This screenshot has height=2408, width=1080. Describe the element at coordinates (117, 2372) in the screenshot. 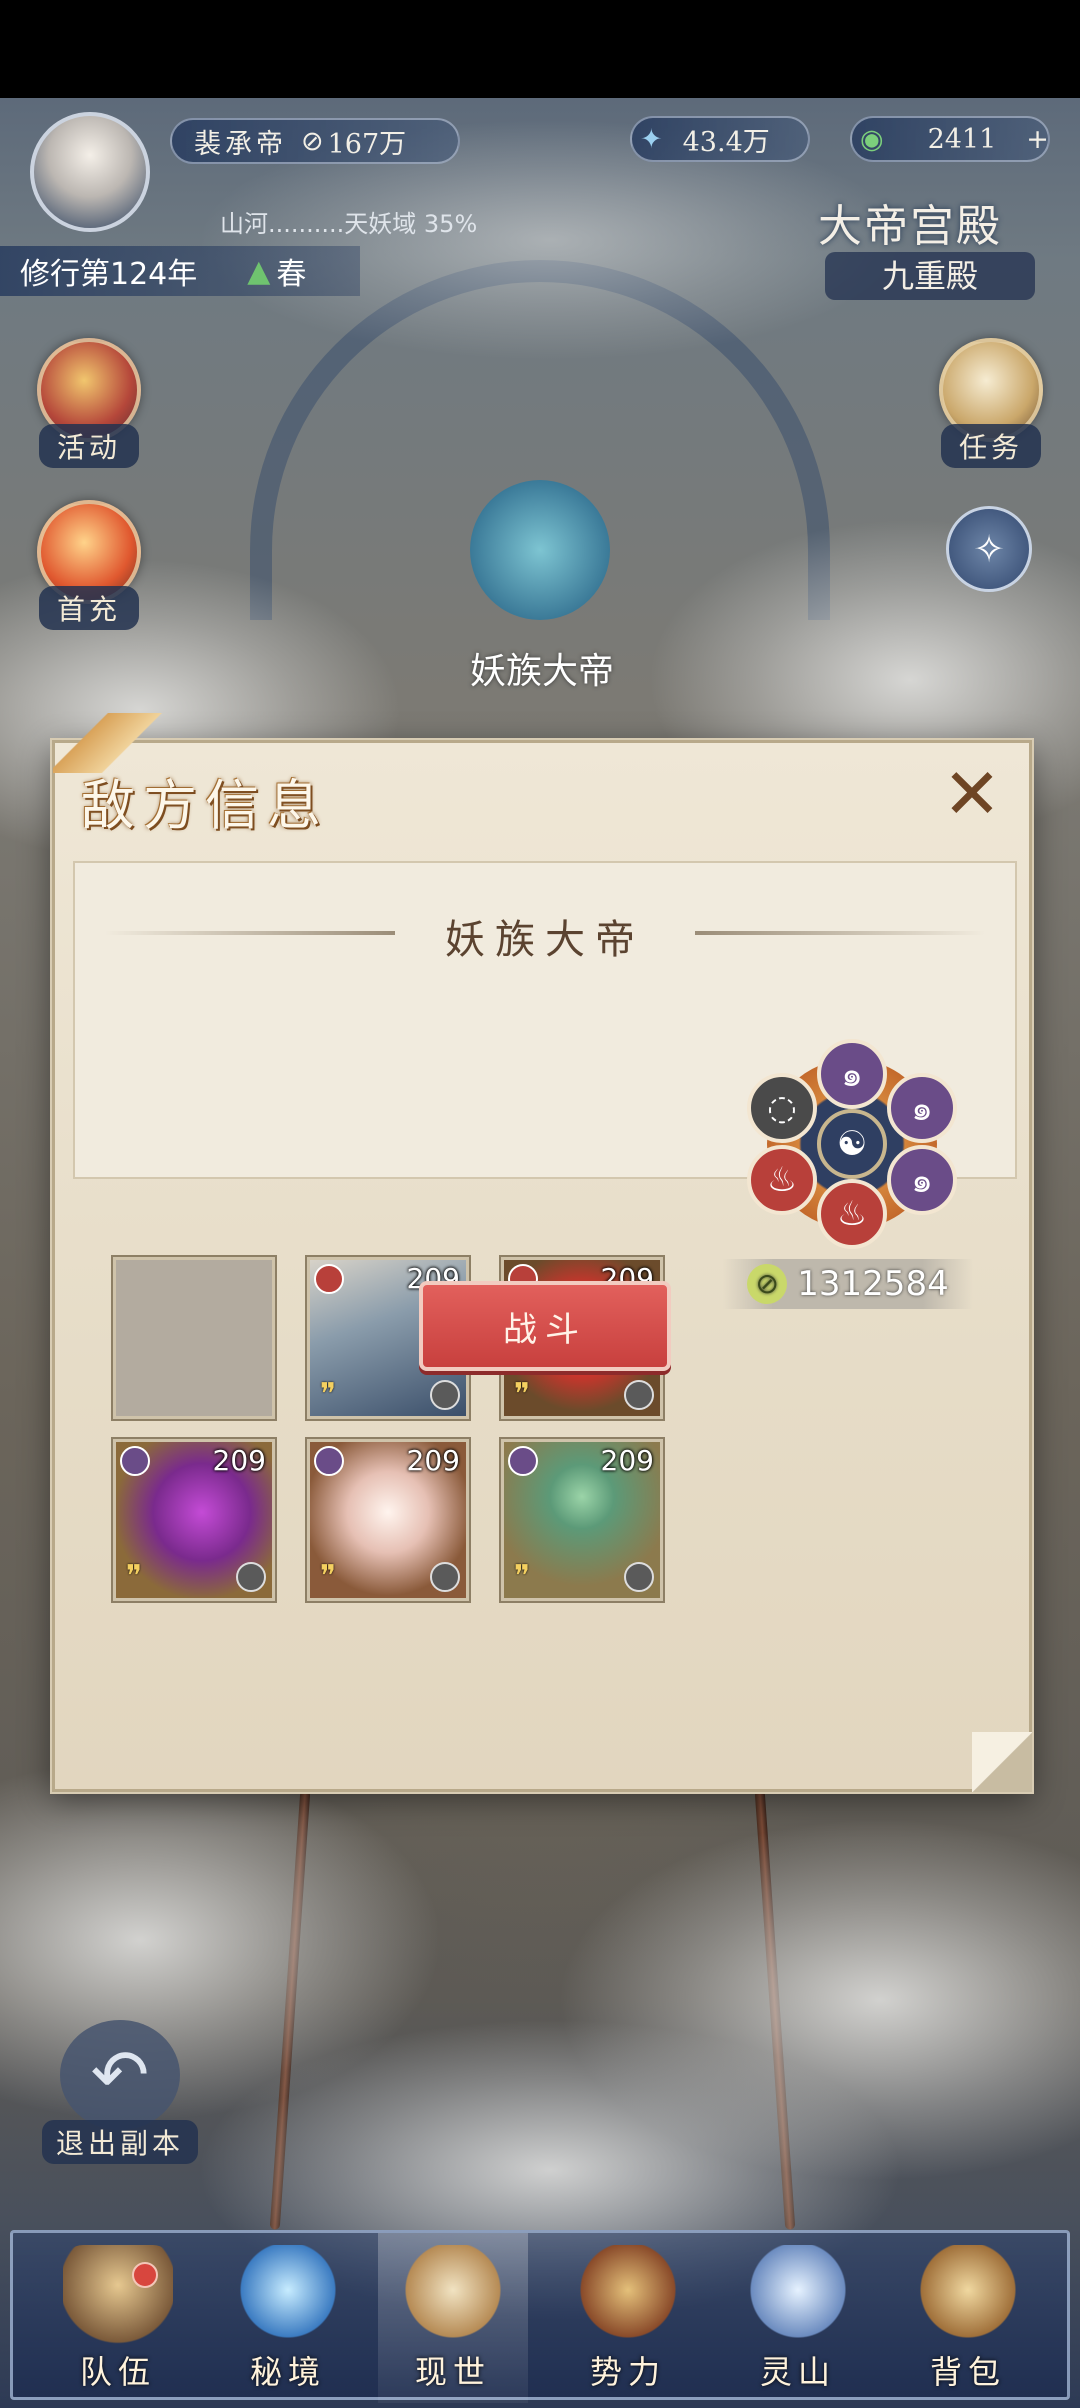

I see `nav-label: 队伍` at that location.